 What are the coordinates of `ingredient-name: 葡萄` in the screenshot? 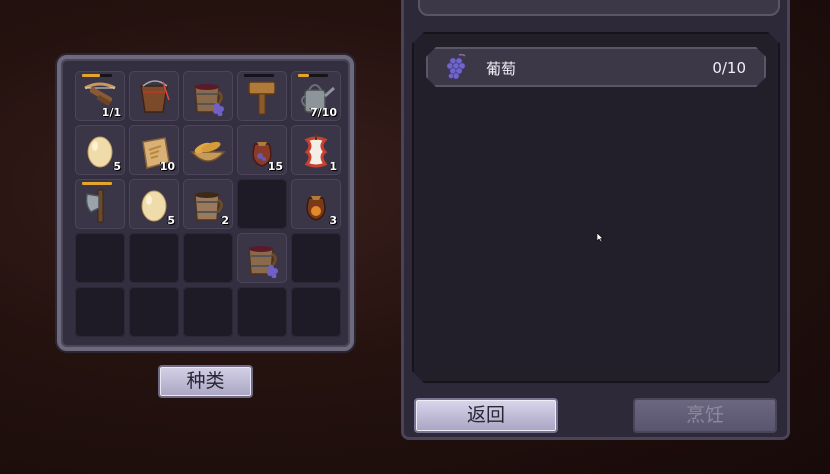 It's located at (501, 69).